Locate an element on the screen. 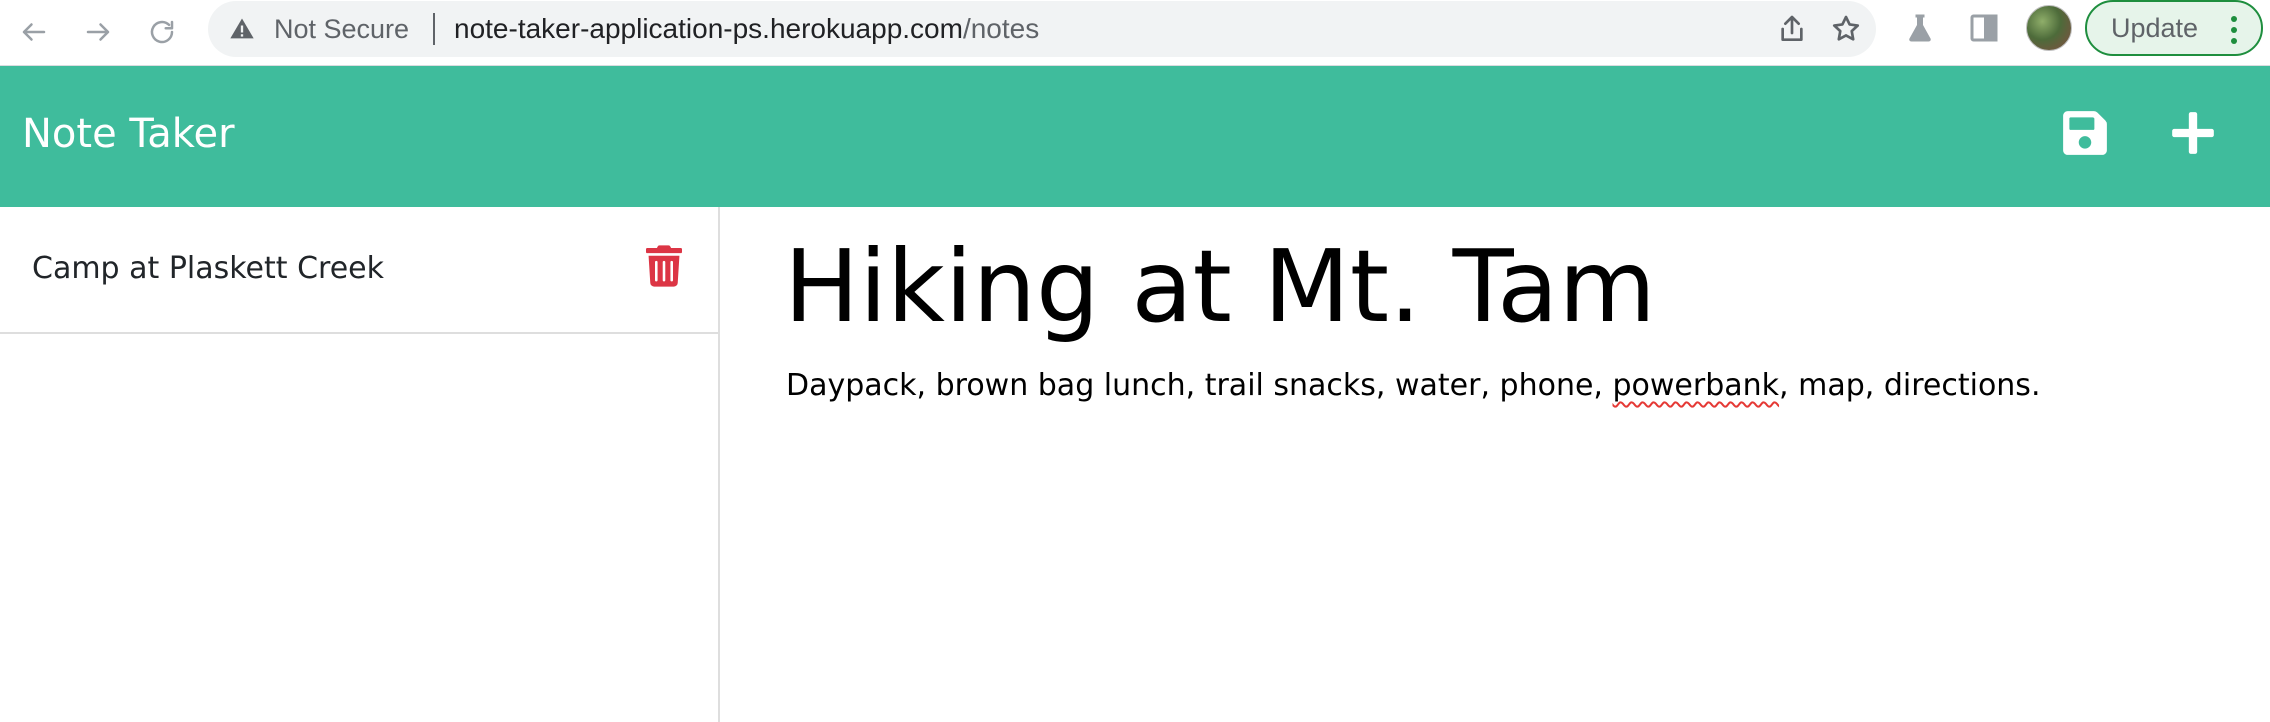 This screenshot has height=722, width=2270. url-host: note-taker-application-ps.herokuapp.com is located at coordinates (708, 28).